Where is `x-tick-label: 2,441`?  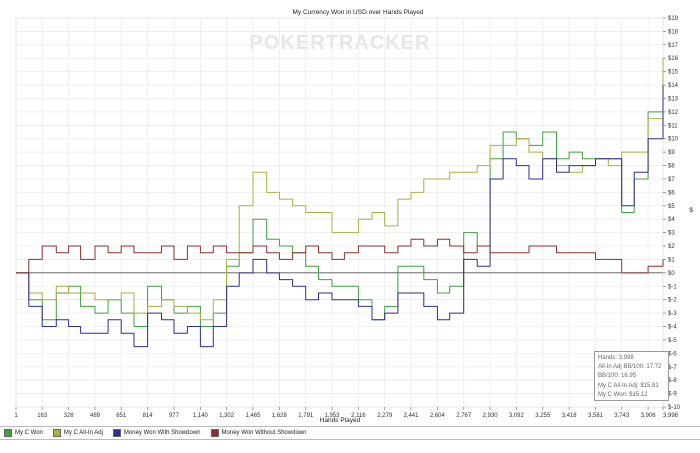 x-tick-label: 2,441 is located at coordinates (411, 416).